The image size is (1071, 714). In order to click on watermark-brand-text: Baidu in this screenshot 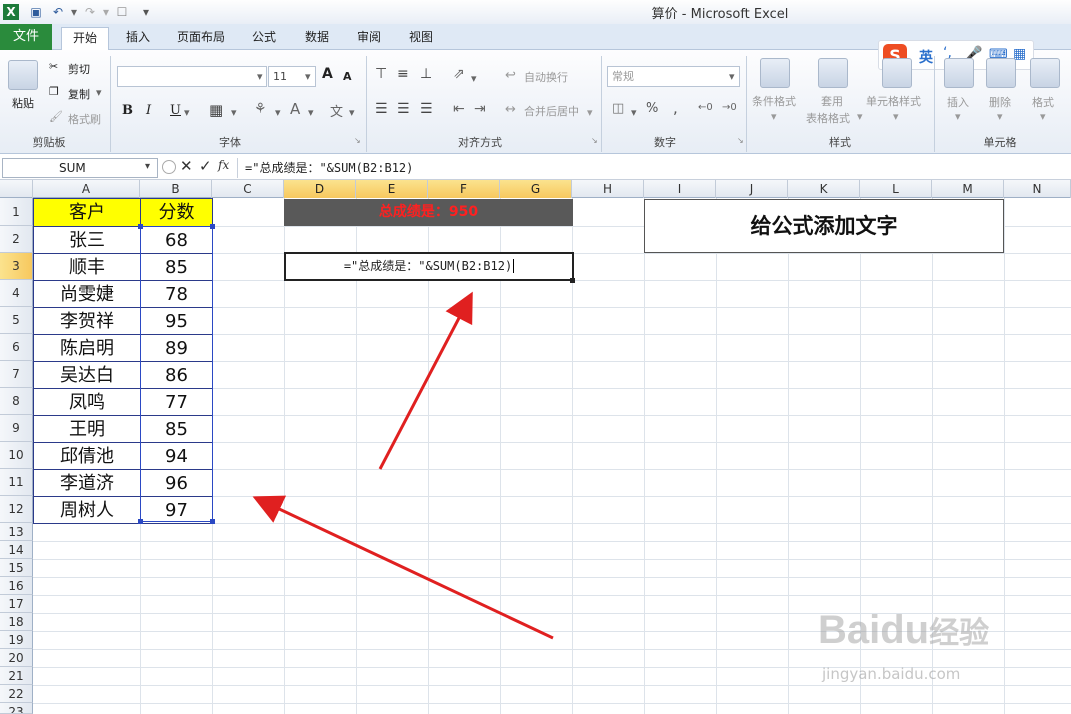, I will do `click(874, 630)`.